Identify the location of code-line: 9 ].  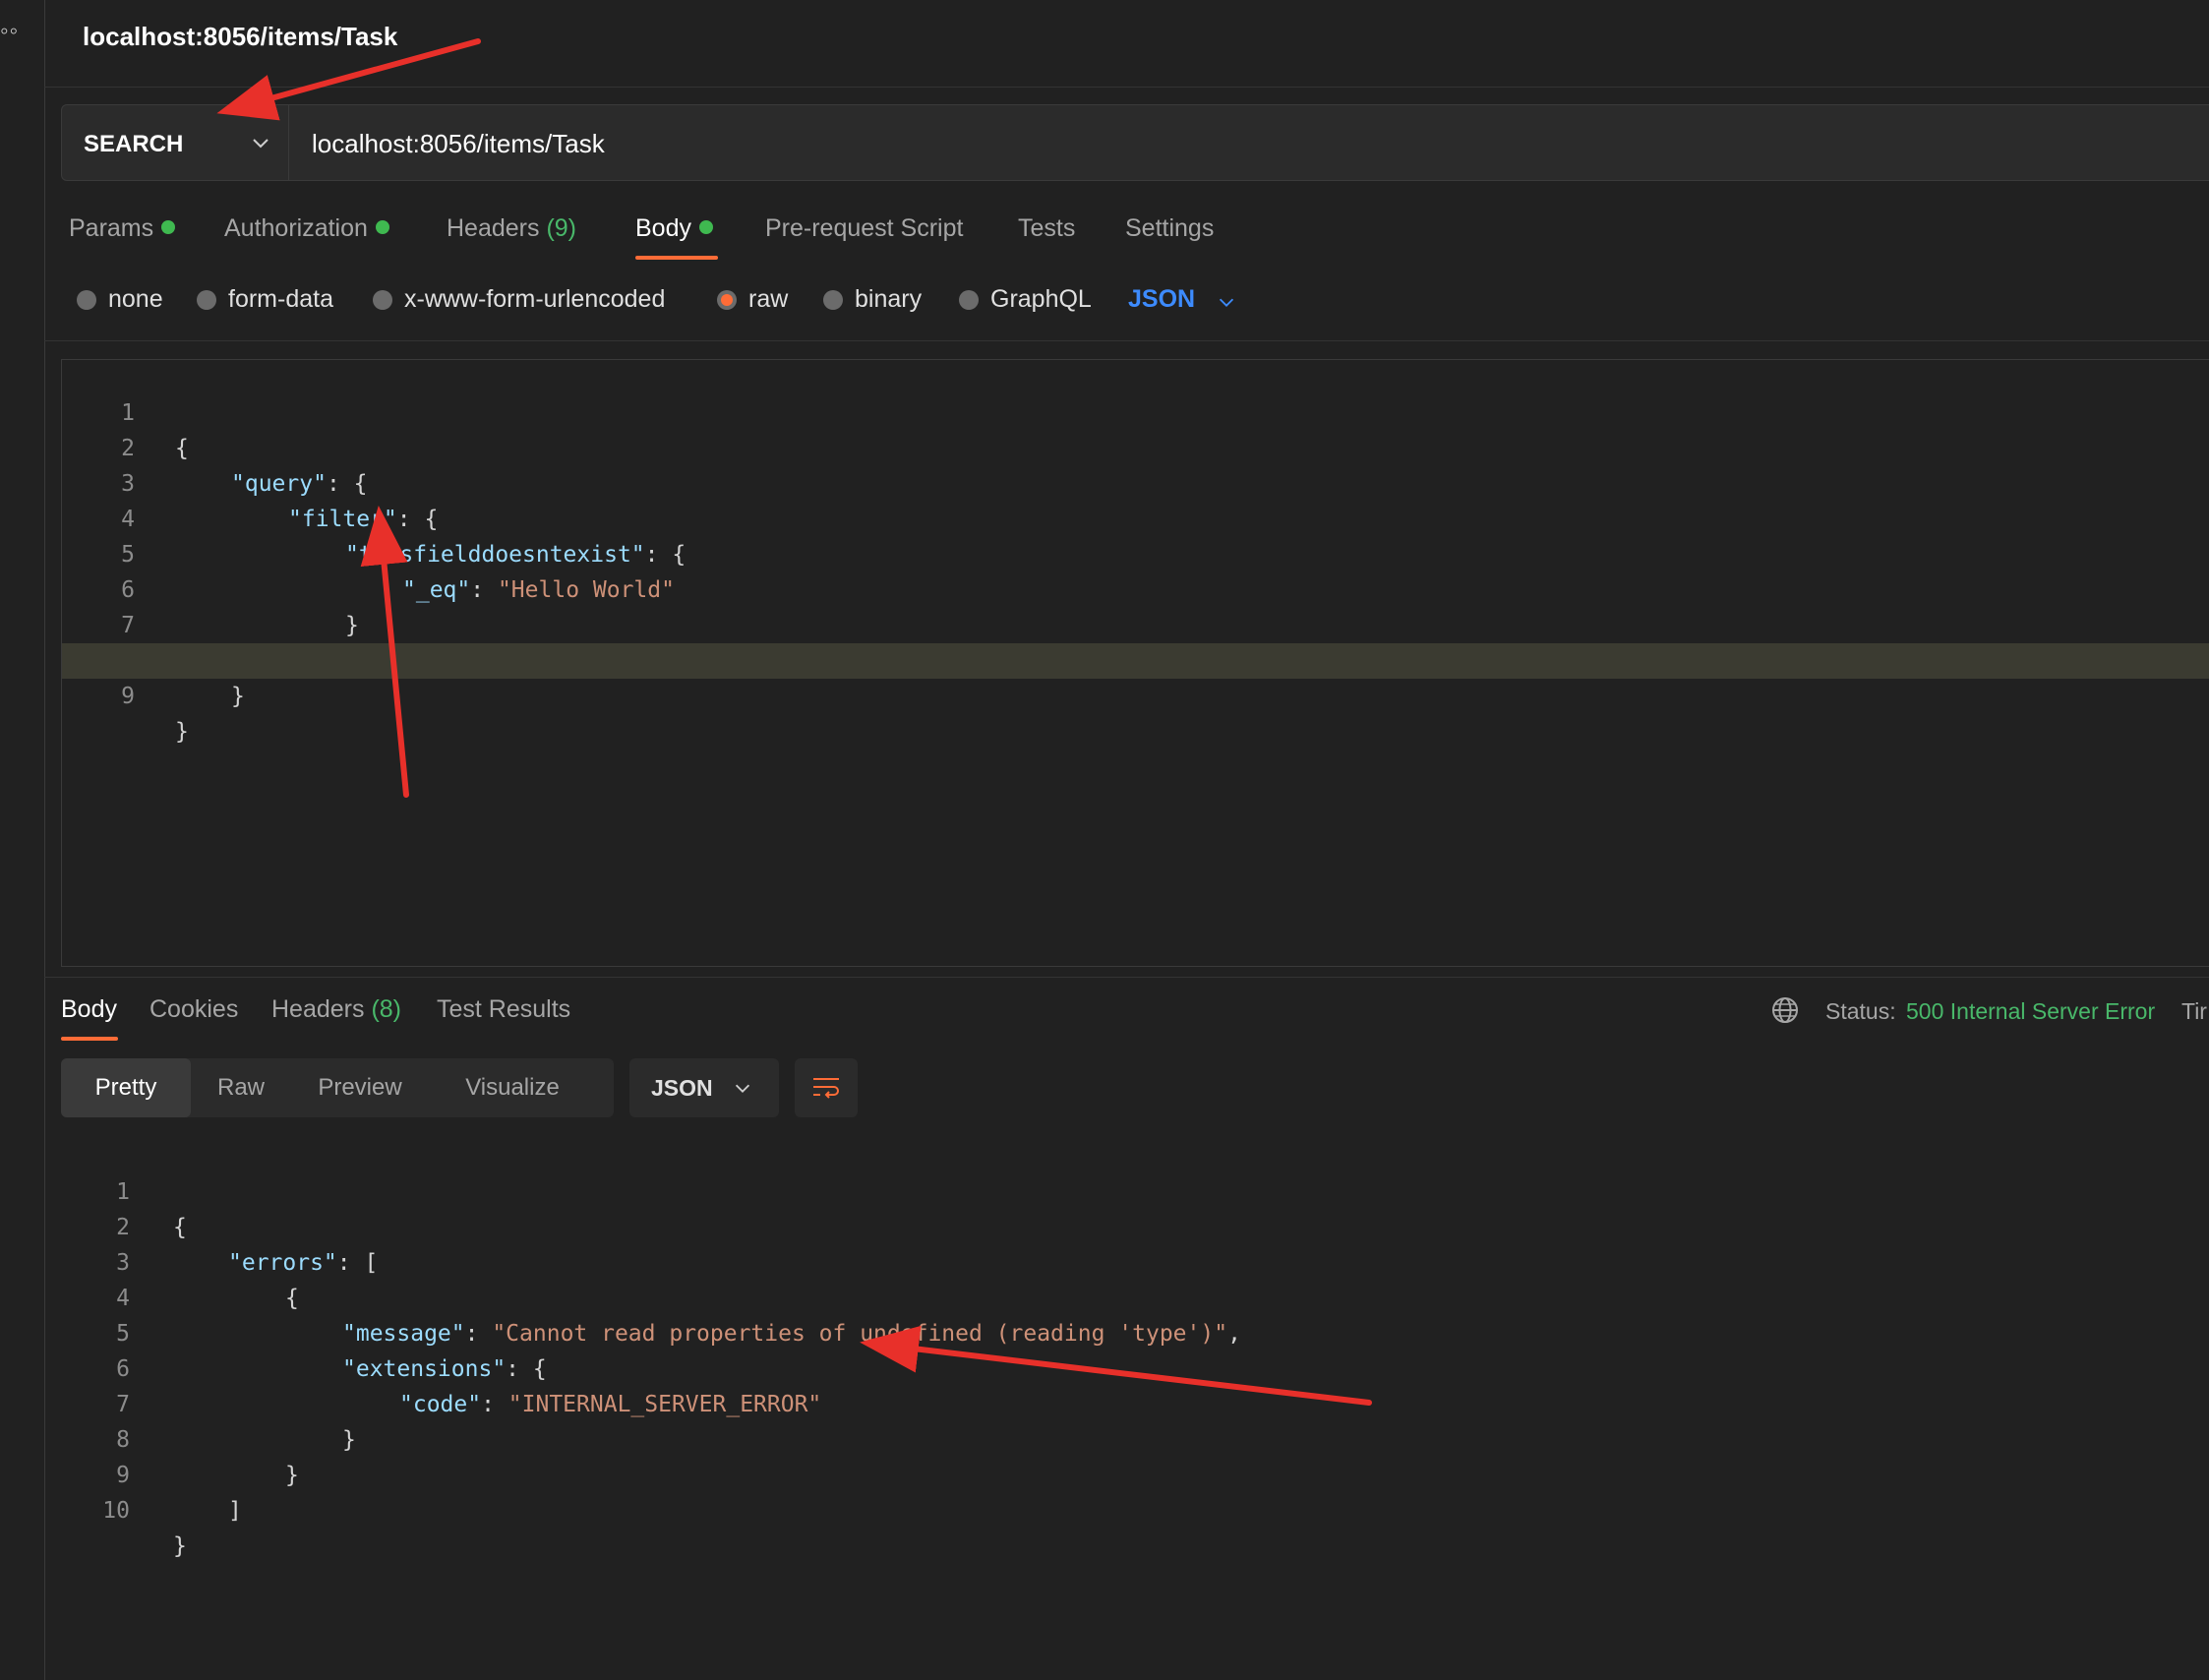
(1135, 1473).